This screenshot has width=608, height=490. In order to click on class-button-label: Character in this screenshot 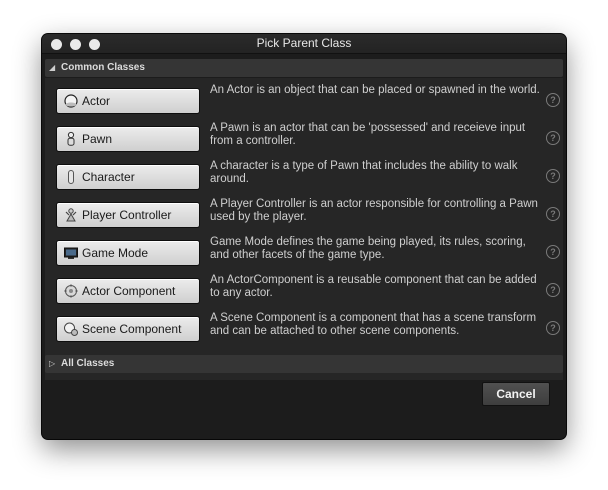, I will do `click(108, 177)`.